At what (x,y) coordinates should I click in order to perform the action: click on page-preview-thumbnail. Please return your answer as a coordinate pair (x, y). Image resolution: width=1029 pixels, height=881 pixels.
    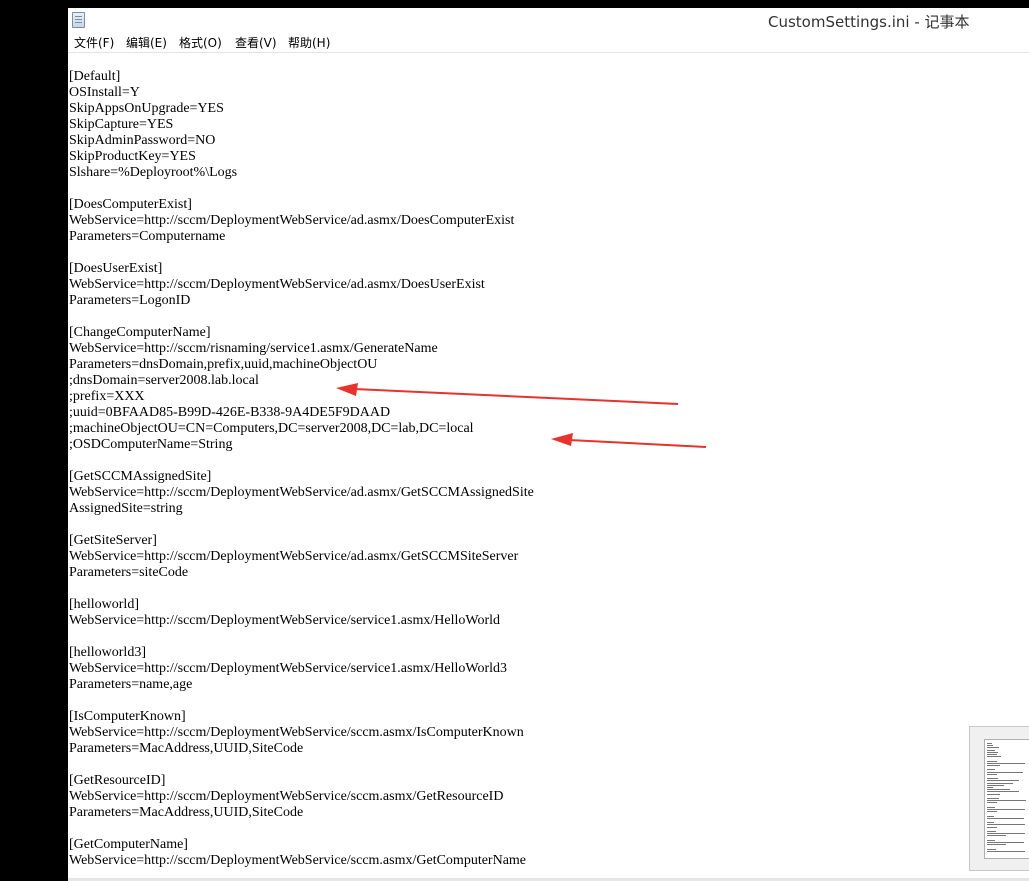
    Looking at the image, I should click on (999, 798).